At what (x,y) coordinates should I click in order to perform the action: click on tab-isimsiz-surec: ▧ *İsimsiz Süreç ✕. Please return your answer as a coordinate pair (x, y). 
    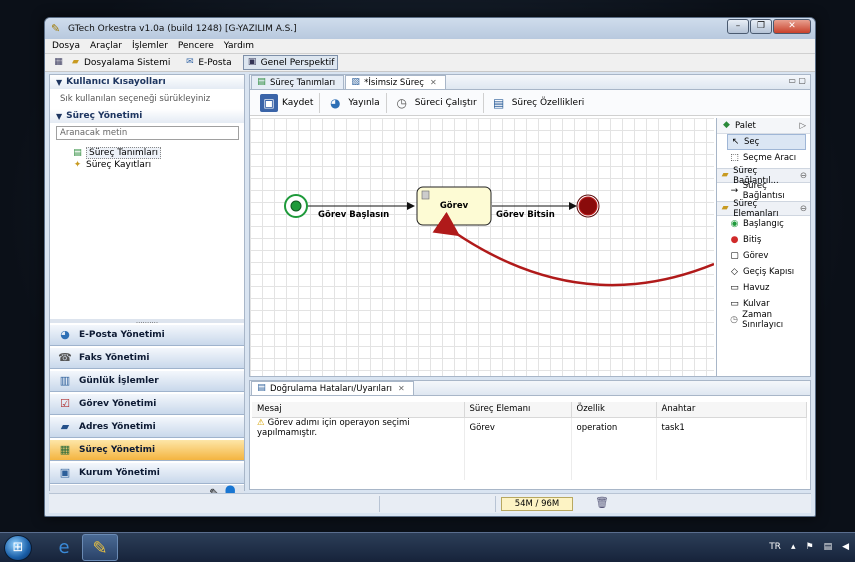
    Looking at the image, I should click on (395, 82).